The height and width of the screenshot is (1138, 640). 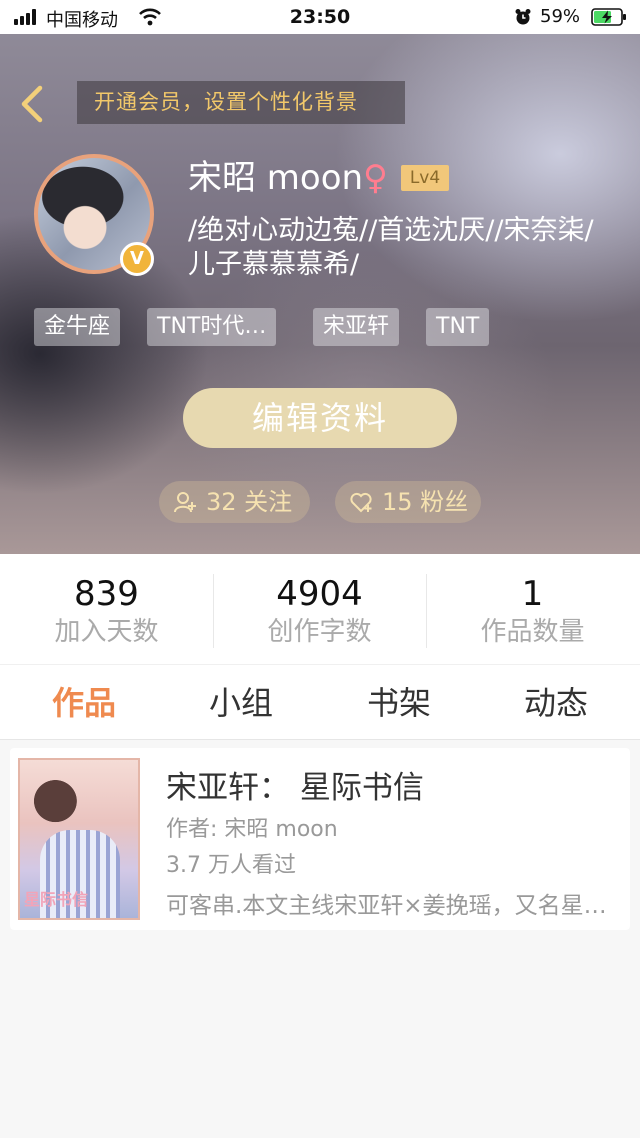 I want to click on tag-zodiac: 金牛座, so click(x=77, y=327).